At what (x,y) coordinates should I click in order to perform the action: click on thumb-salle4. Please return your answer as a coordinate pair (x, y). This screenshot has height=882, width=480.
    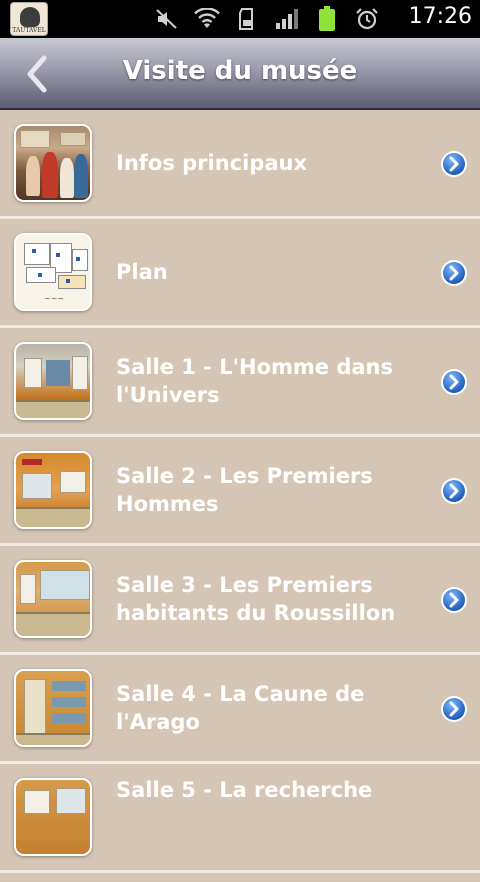
    Looking at the image, I should click on (53, 708).